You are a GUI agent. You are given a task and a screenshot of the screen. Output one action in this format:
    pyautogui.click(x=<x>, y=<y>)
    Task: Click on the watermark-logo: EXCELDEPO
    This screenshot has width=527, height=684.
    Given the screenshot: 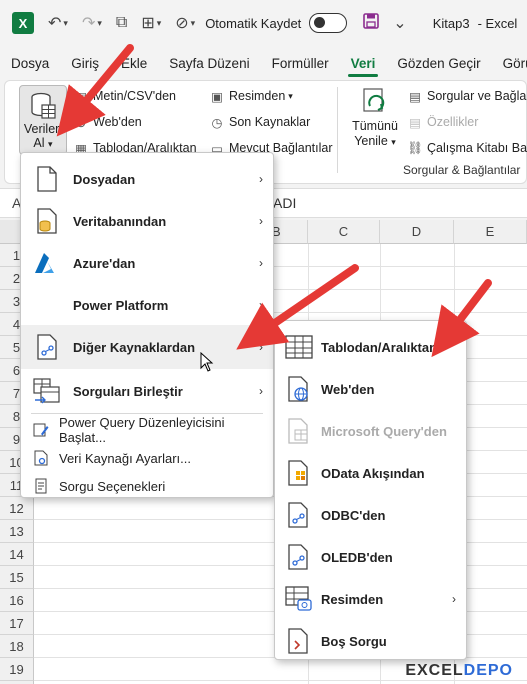 What is the action you would take?
    pyautogui.click(x=459, y=671)
    